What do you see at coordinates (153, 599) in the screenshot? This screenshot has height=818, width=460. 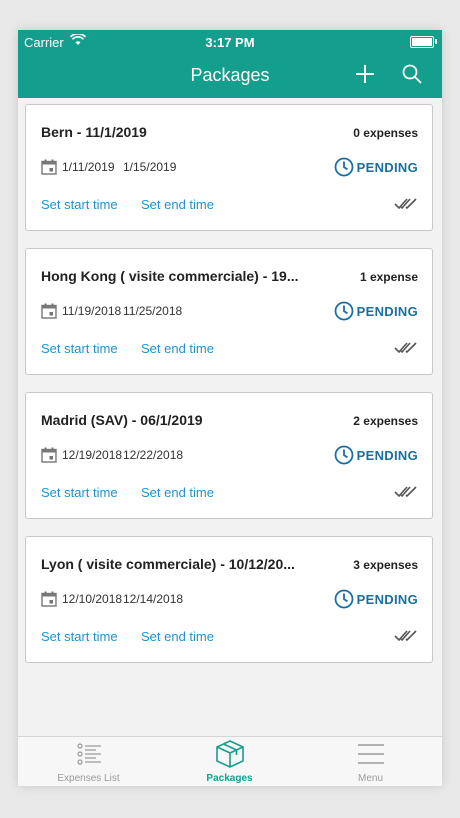 I see `end-date: 12/14/2018` at bounding box center [153, 599].